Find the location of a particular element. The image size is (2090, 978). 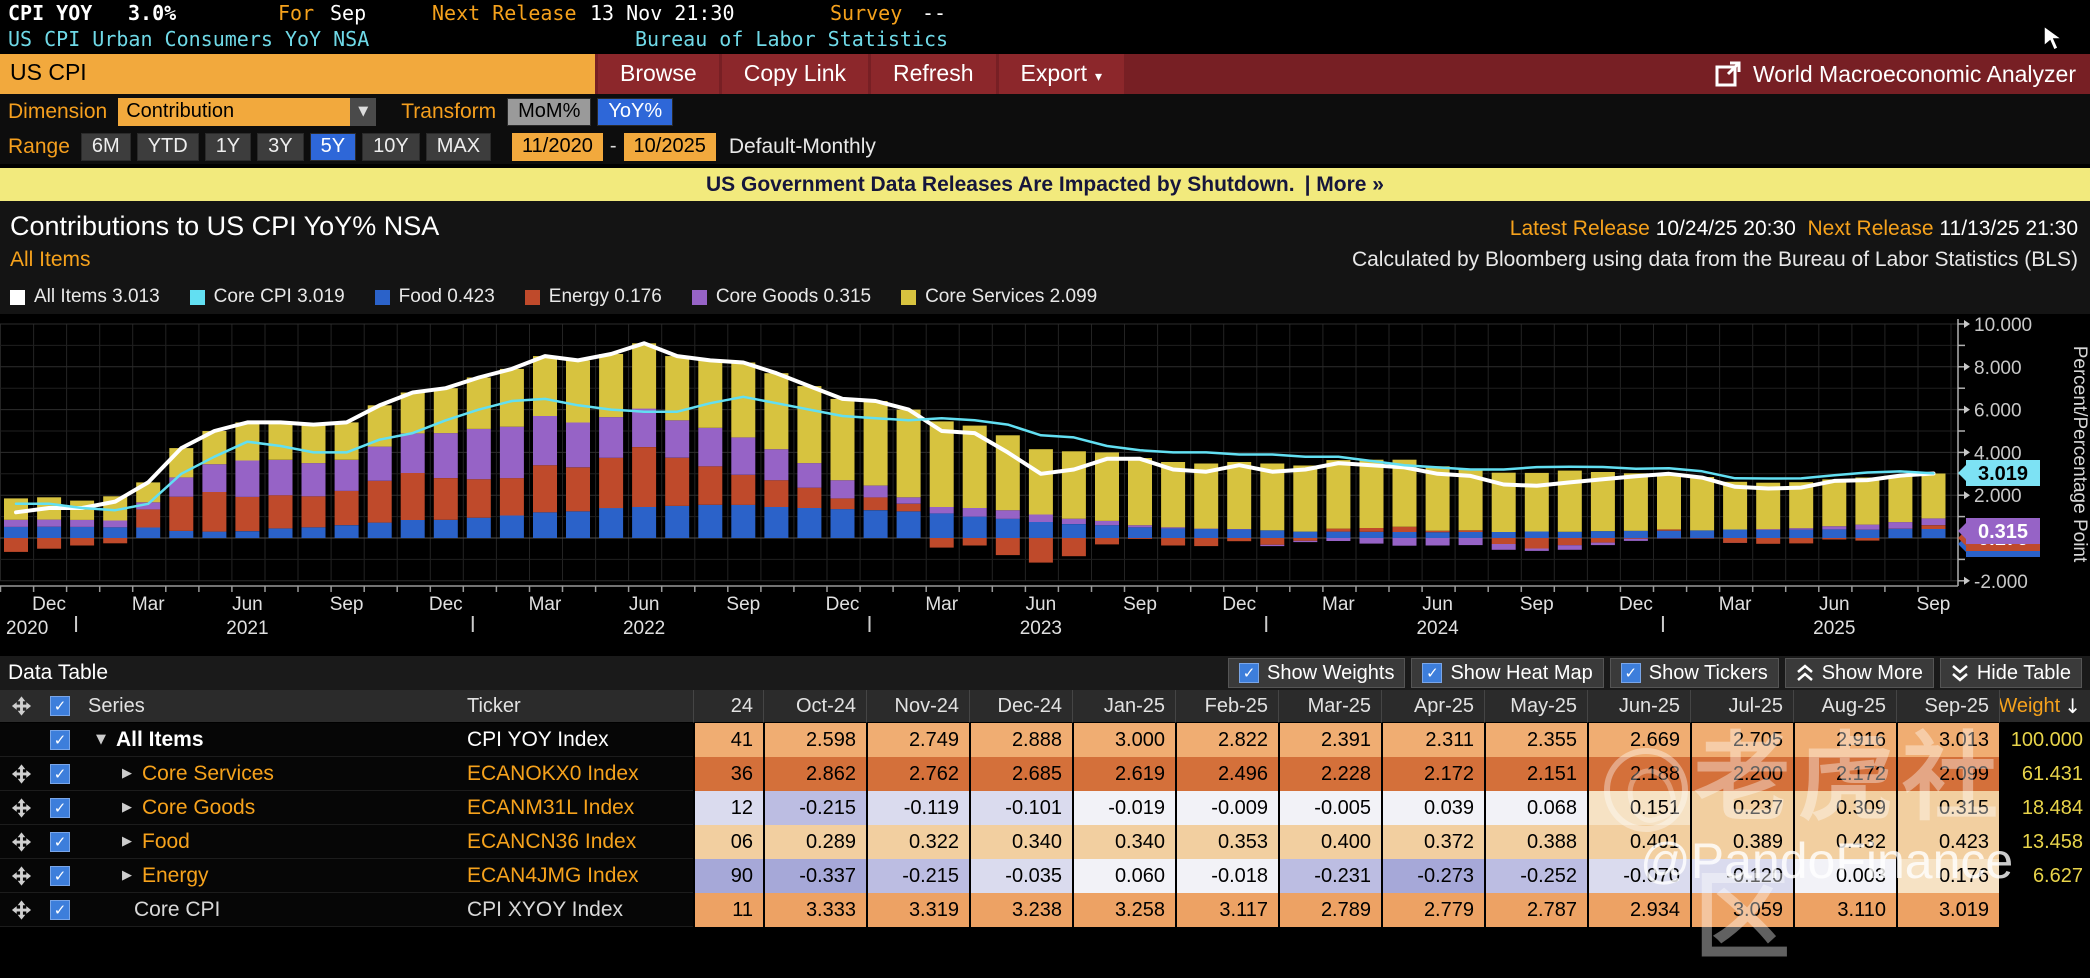

month-column-header: 24 is located at coordinates (728, 706).